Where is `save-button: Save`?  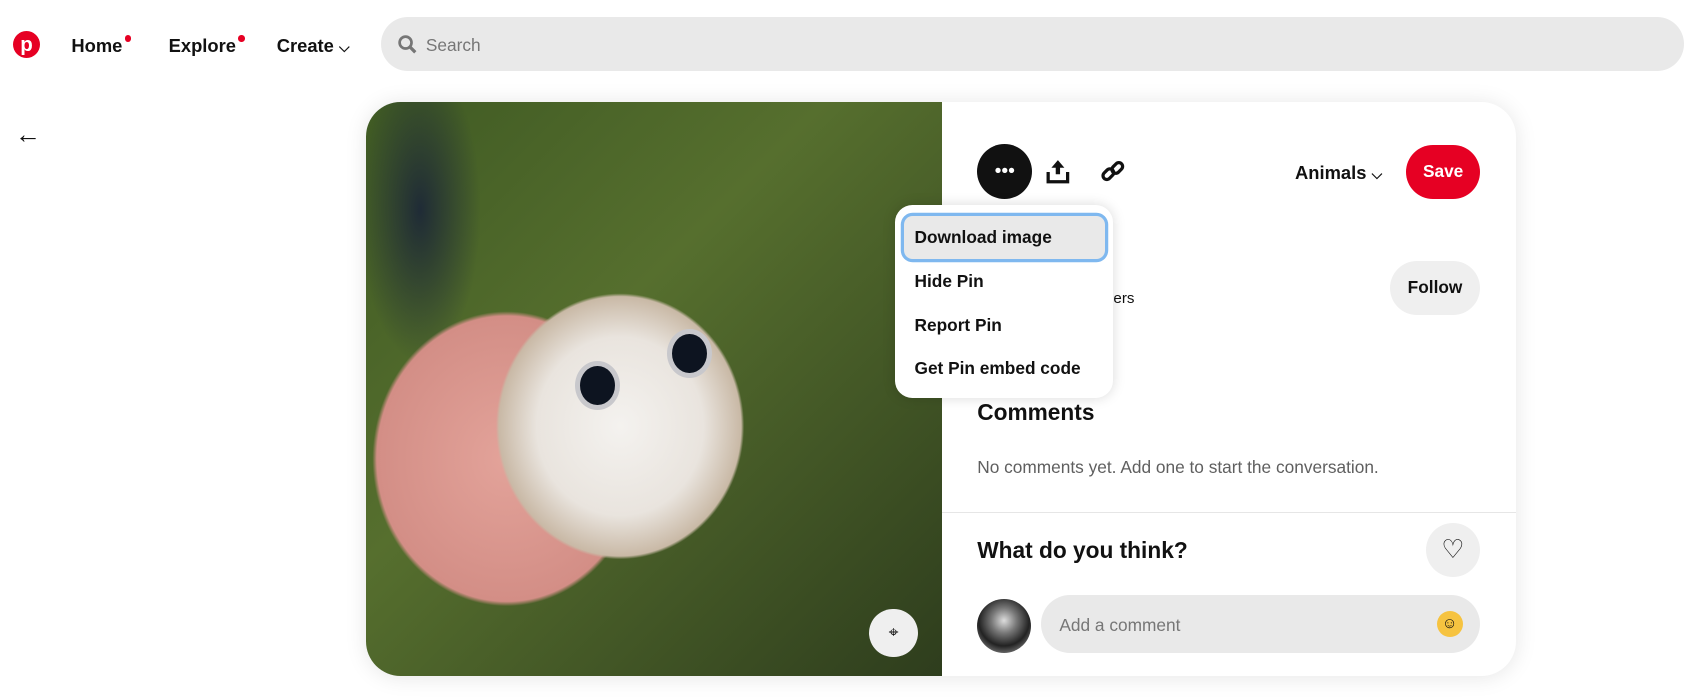 save-button: Save is located at coordinates (1443, 171).